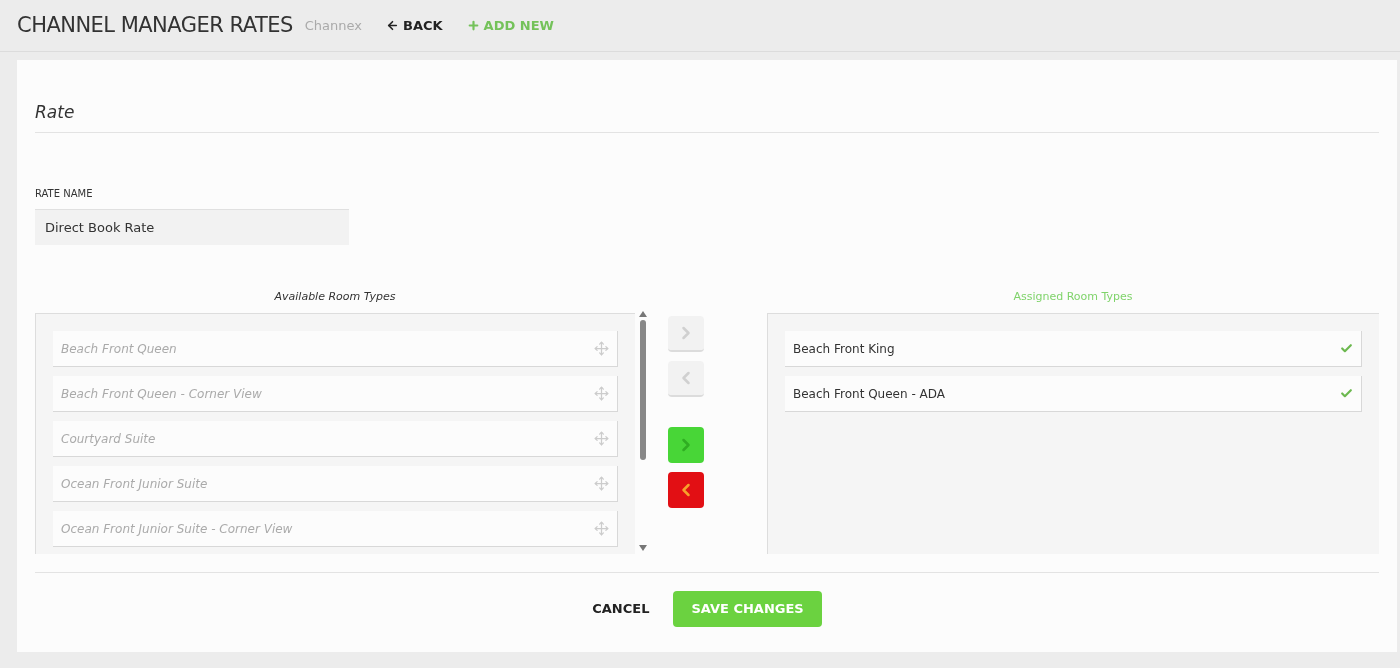  I want to click on add-new-link: ADD NEW, so click(510, 25).